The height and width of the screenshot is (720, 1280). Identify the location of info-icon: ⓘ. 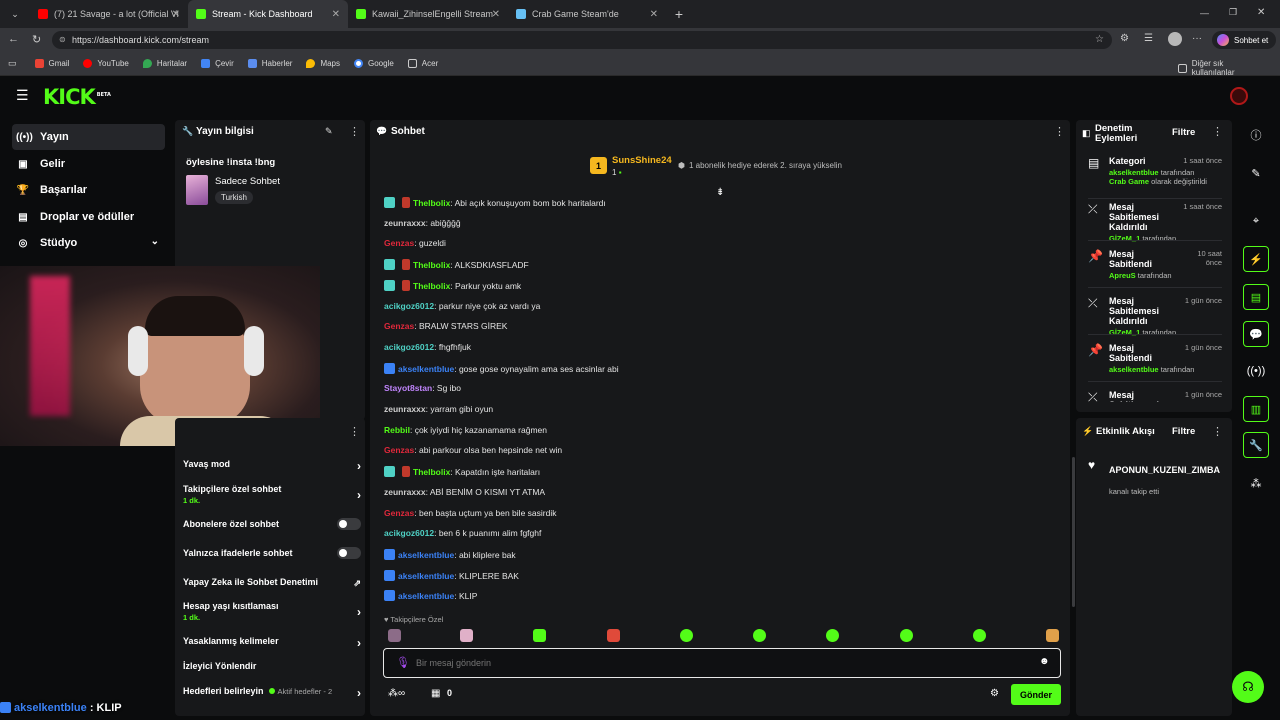
(1256, 135).